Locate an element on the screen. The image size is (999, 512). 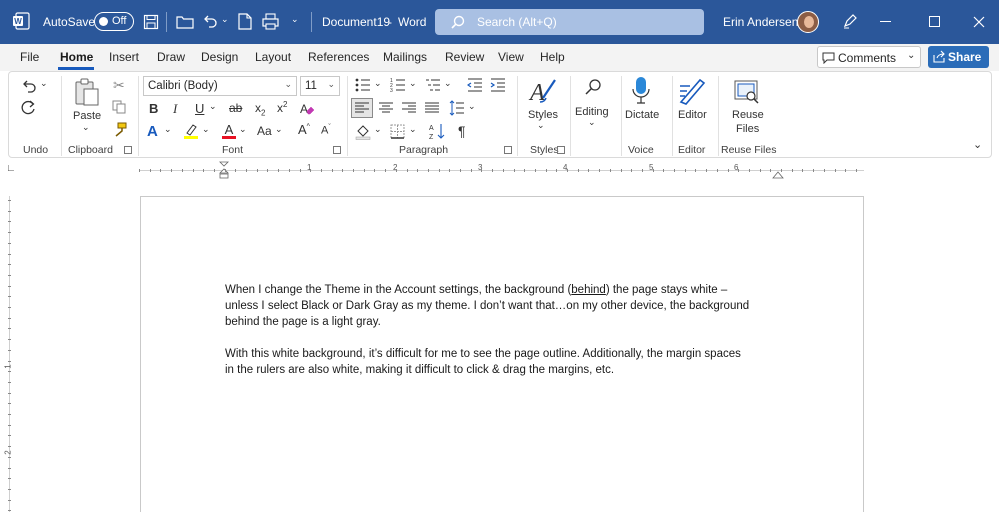
pen-icon is located at coordinates (850, 21).